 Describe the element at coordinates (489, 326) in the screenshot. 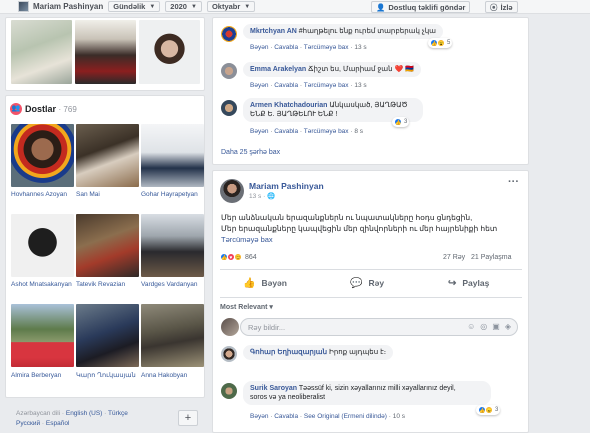

I see `input-icons: ☺ ◎ ▣ ◈` at that location.